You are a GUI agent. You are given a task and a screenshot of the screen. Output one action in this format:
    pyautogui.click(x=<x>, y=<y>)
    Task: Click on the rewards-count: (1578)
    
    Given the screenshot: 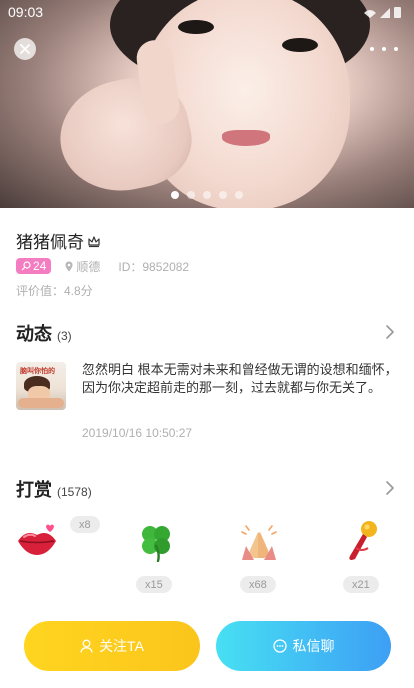 What is the action you would take?
    pyautogui.click(x=74, y=492)
    